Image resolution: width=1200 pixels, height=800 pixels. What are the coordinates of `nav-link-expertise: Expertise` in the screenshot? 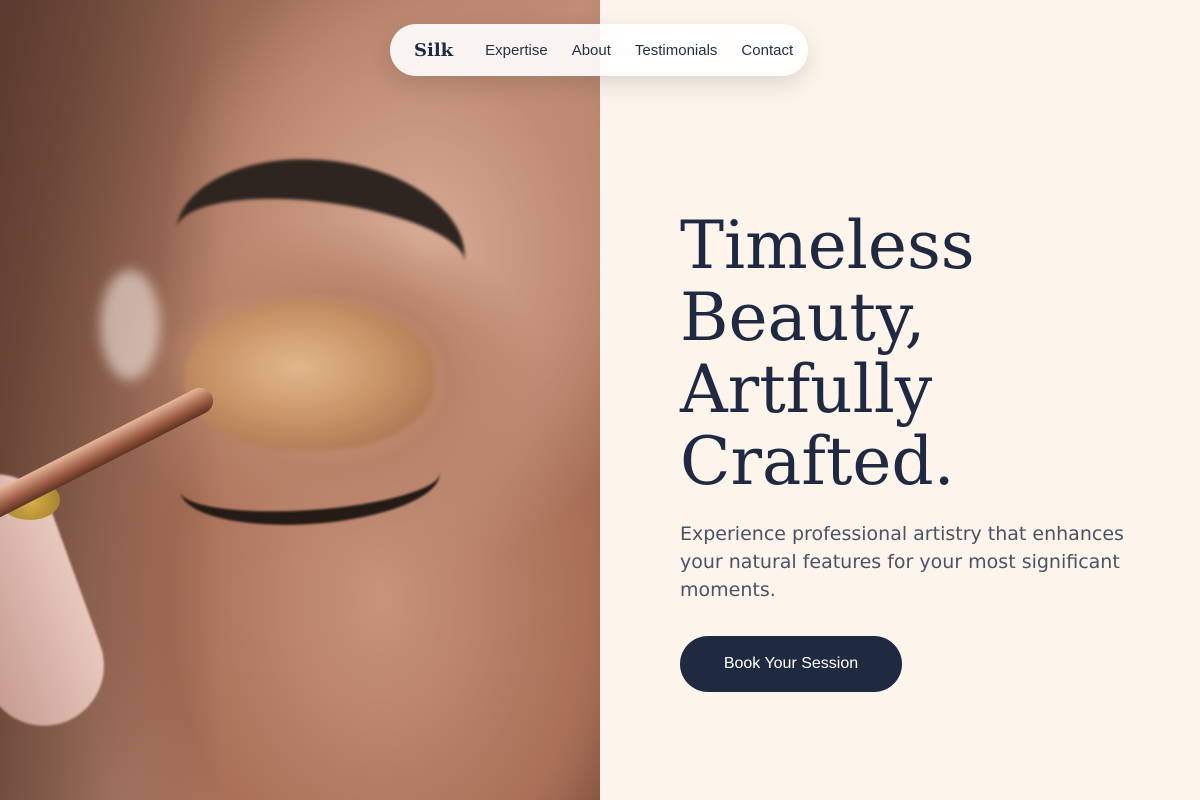 It's located at (516, 50).